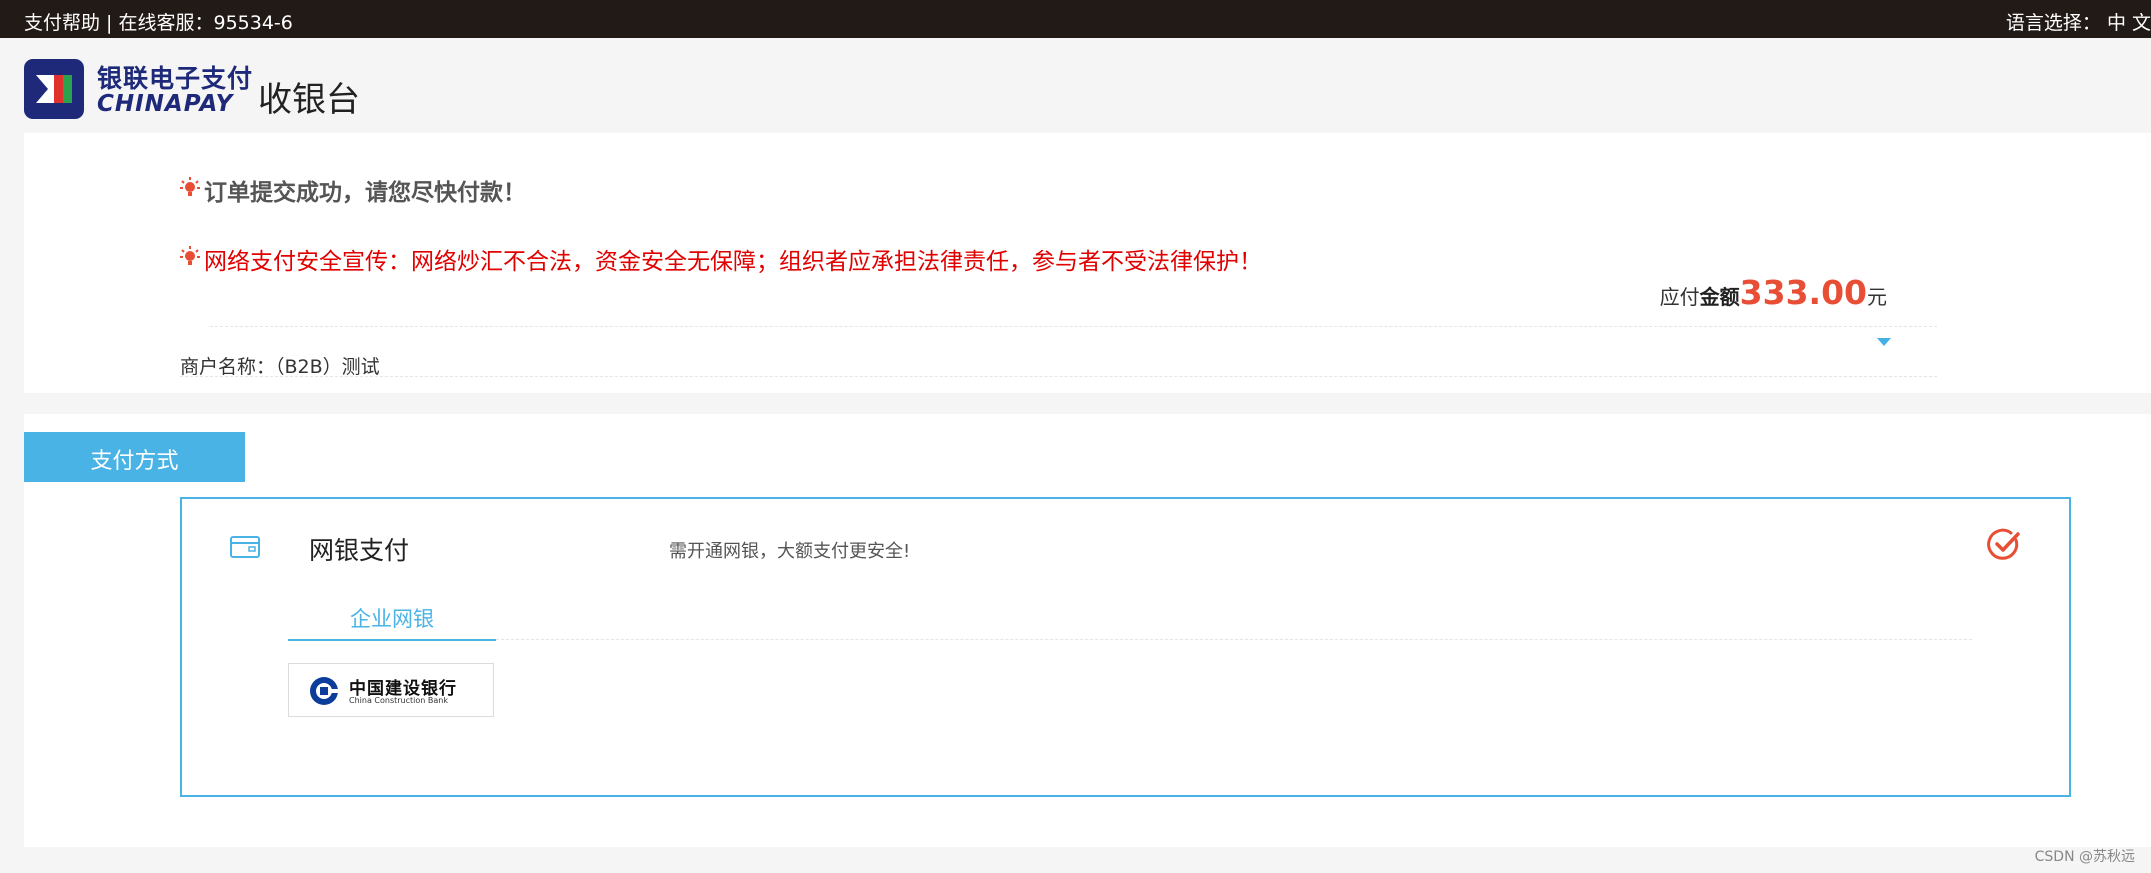 Image resolution: width=2151 pixels, height=873 pixels. I want to click on ebank-description: 需开通网银，大额支付更安全!, so click(790, 551).